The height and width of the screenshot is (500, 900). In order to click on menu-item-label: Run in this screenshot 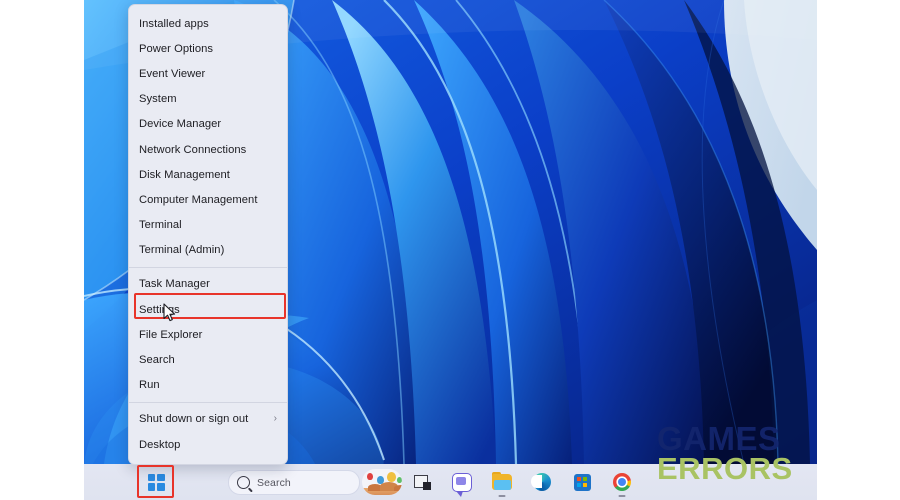, I will do `click(149, 385)`.